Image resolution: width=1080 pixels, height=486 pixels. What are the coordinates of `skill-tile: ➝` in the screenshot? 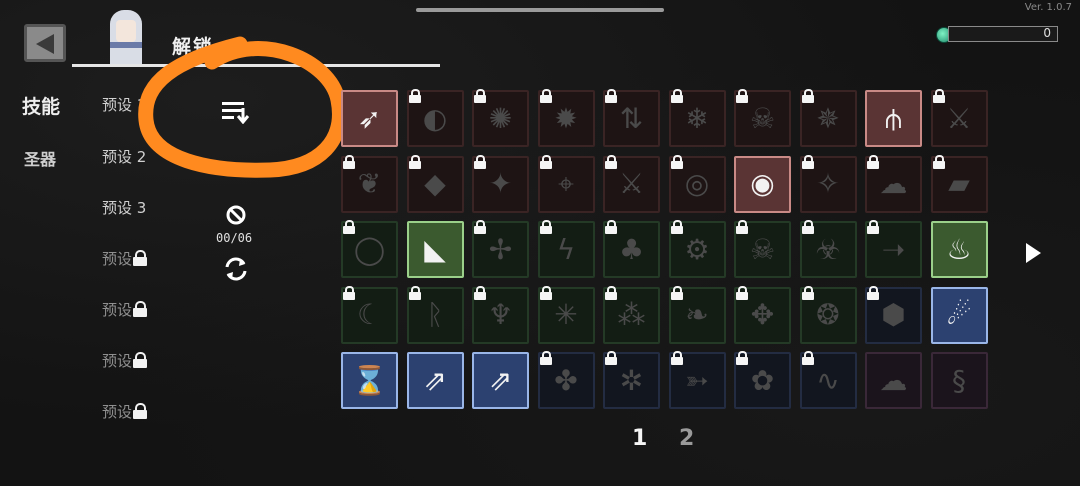 It's located at (893, 249).